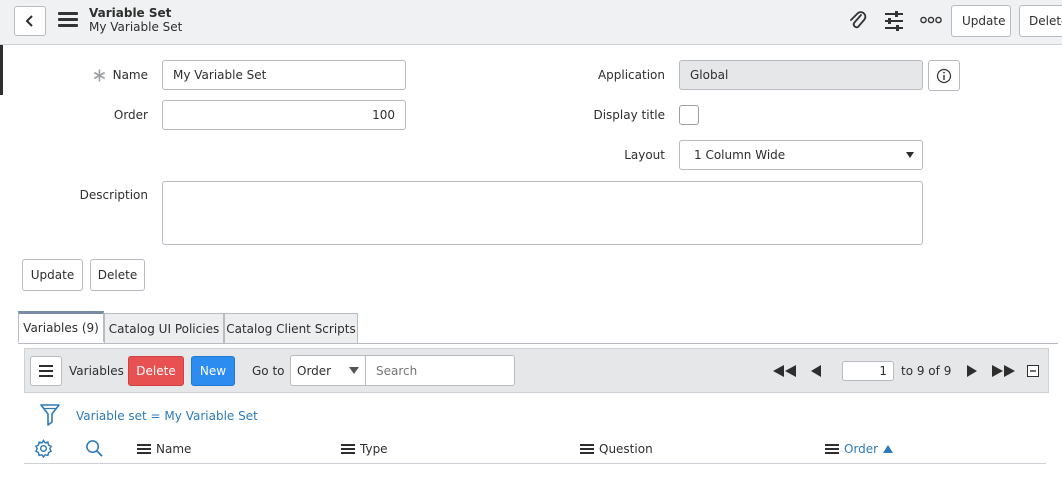 This screenshot has height=477, width=1062. What do you see at coordinates (130, 75) in the screenshot?
I see `name-label: Name` at bounding box center [130, 75].